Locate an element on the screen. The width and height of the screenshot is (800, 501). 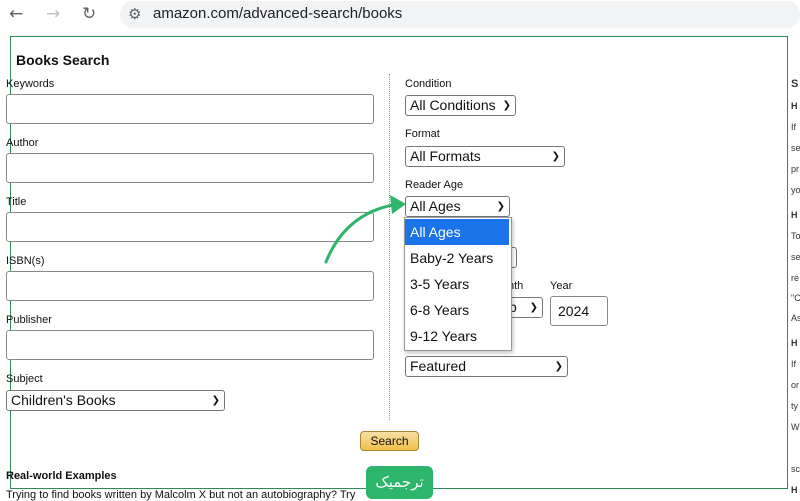
keywords-input is located at coordinates (190, 109).